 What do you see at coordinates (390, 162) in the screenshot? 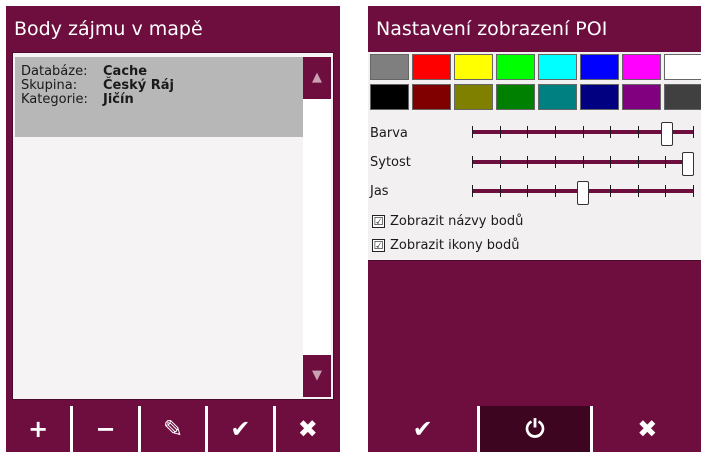
I see `saturation-label: Sytost` at bounding box center [390, 162].